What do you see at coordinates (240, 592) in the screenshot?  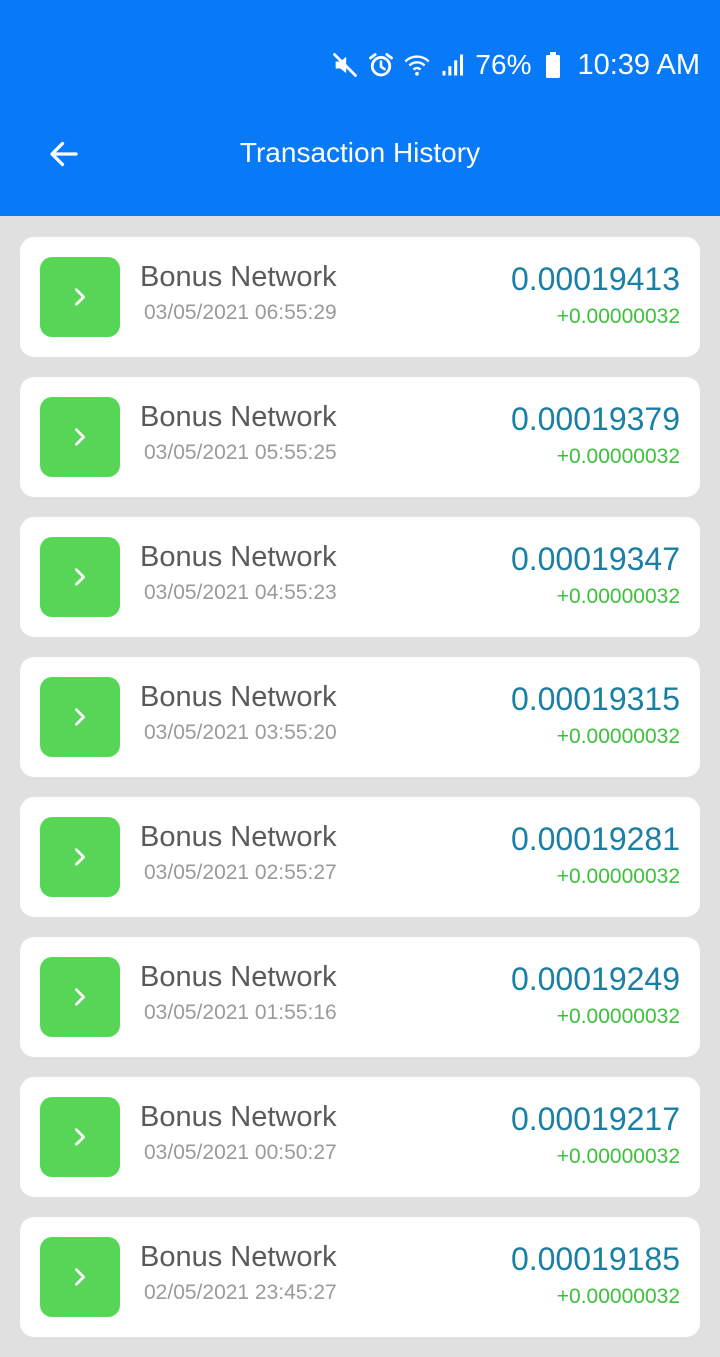 I see `transaction-date: 03/05/2021 04:55:23` at bounding box center [240, 592].